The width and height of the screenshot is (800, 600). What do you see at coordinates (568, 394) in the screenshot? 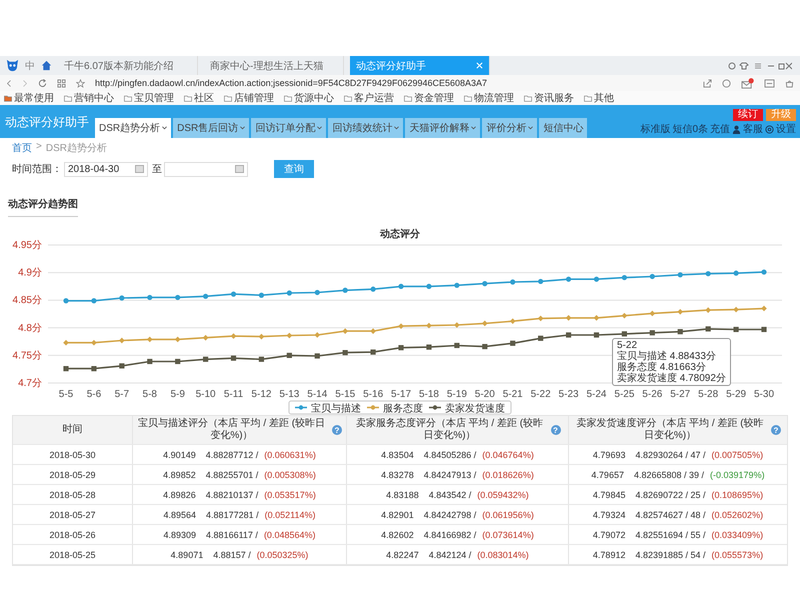
I see `axis-label: 5-23` at bounding box center [568, 394].